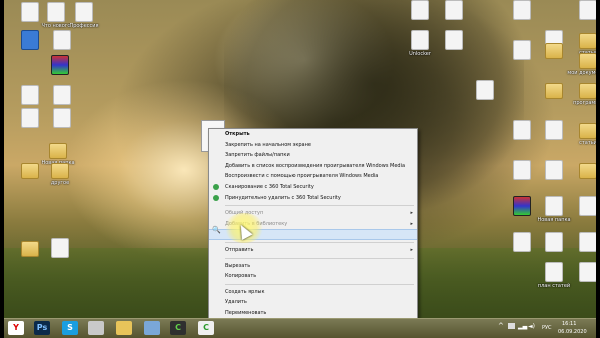 The image size is (600, 338). What do you see at coordinates (84, 26) in the screenshot?
I see `desktop-icon-label: Профессия` at bounding box center [84, 26].